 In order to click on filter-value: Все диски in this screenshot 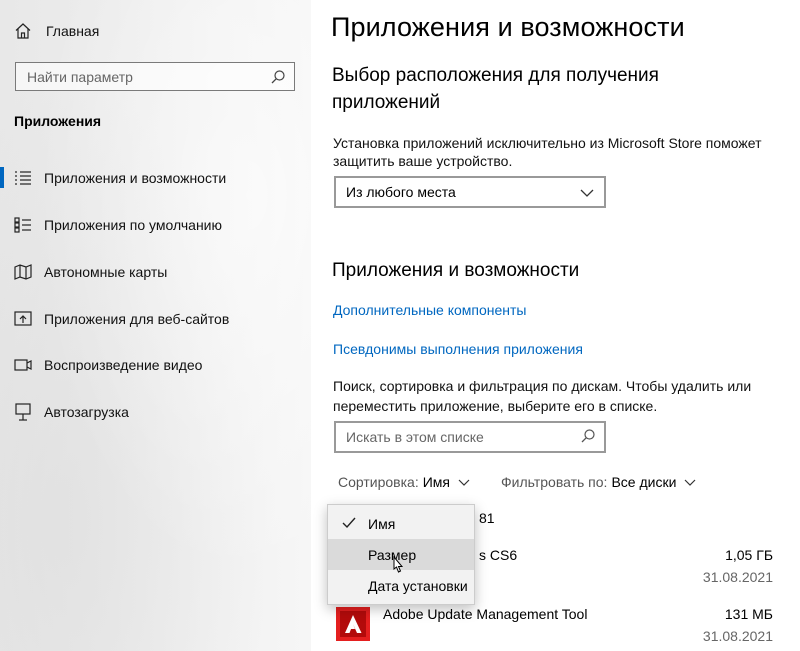, I will do `click(644, 482)`.